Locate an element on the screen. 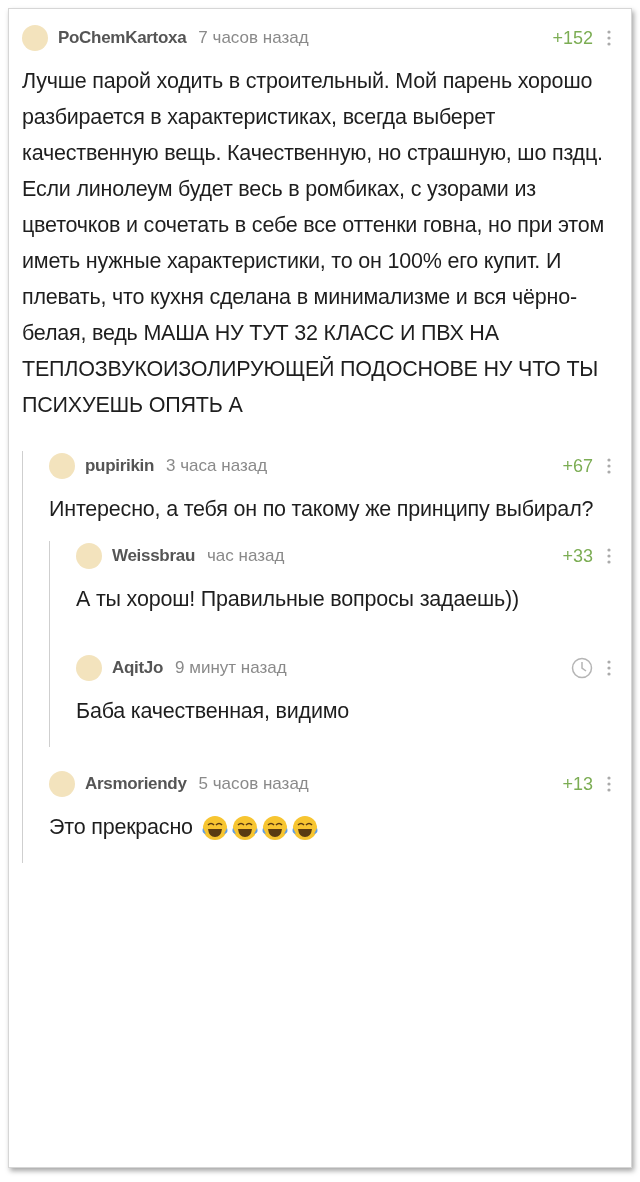 The width and height of the screenshot is (640, 1182). author-name: Arsmoriendy is located at coordinates (136, 784).